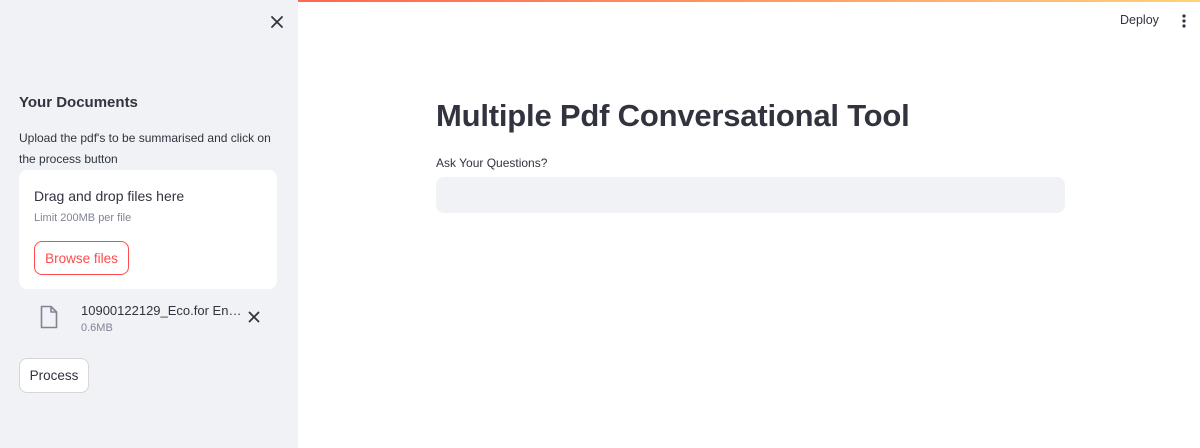 This screenshot has height=448, width=1200. I want to click on remove-file-button, so click(254, 317).